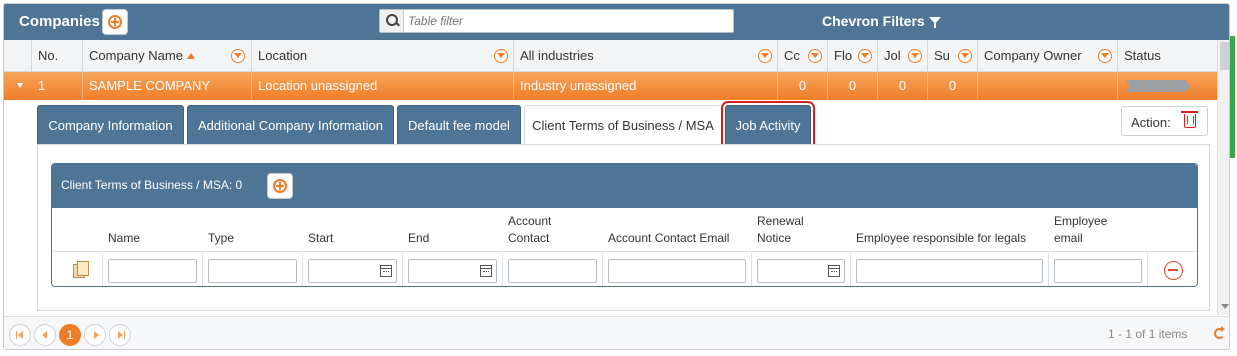  Describe the element at coordinates (1151, 122) in the screenshot. I see `action-label: Action:` at that location.